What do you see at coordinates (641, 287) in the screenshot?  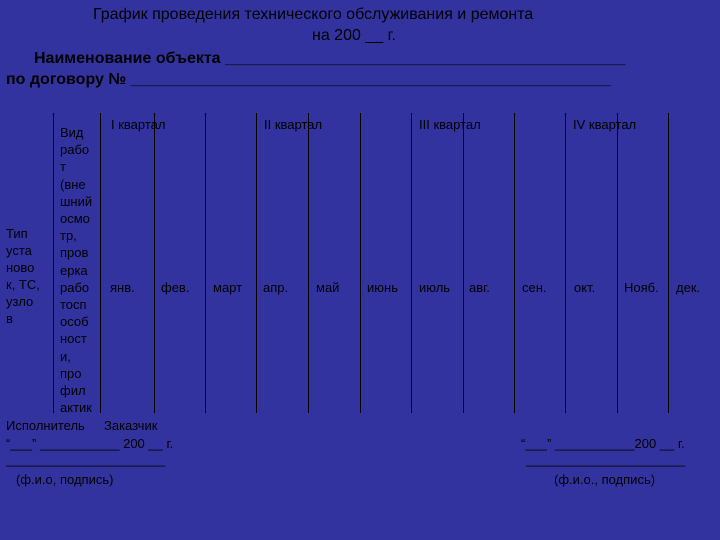 I see `month-header: Нояб.` at bounding box center [641, 287].